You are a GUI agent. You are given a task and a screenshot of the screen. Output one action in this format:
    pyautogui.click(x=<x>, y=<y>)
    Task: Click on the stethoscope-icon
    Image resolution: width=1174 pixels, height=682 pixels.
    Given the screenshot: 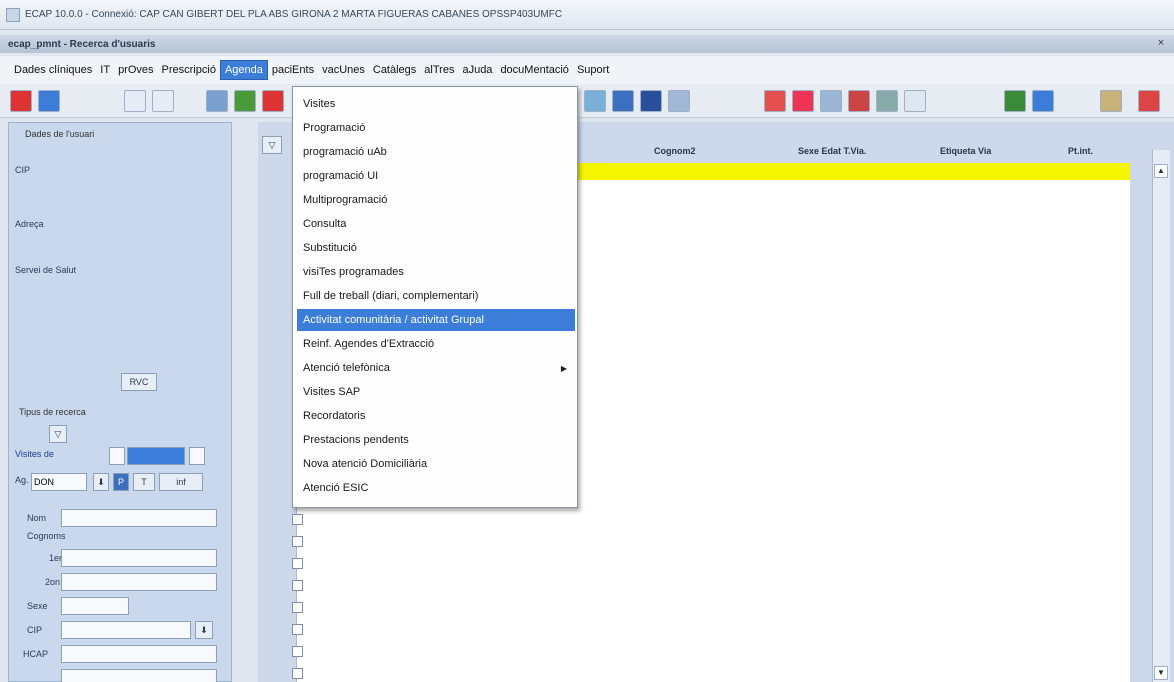 What is the action you would take?
    pyautogui.click(x=679, y=101)
    